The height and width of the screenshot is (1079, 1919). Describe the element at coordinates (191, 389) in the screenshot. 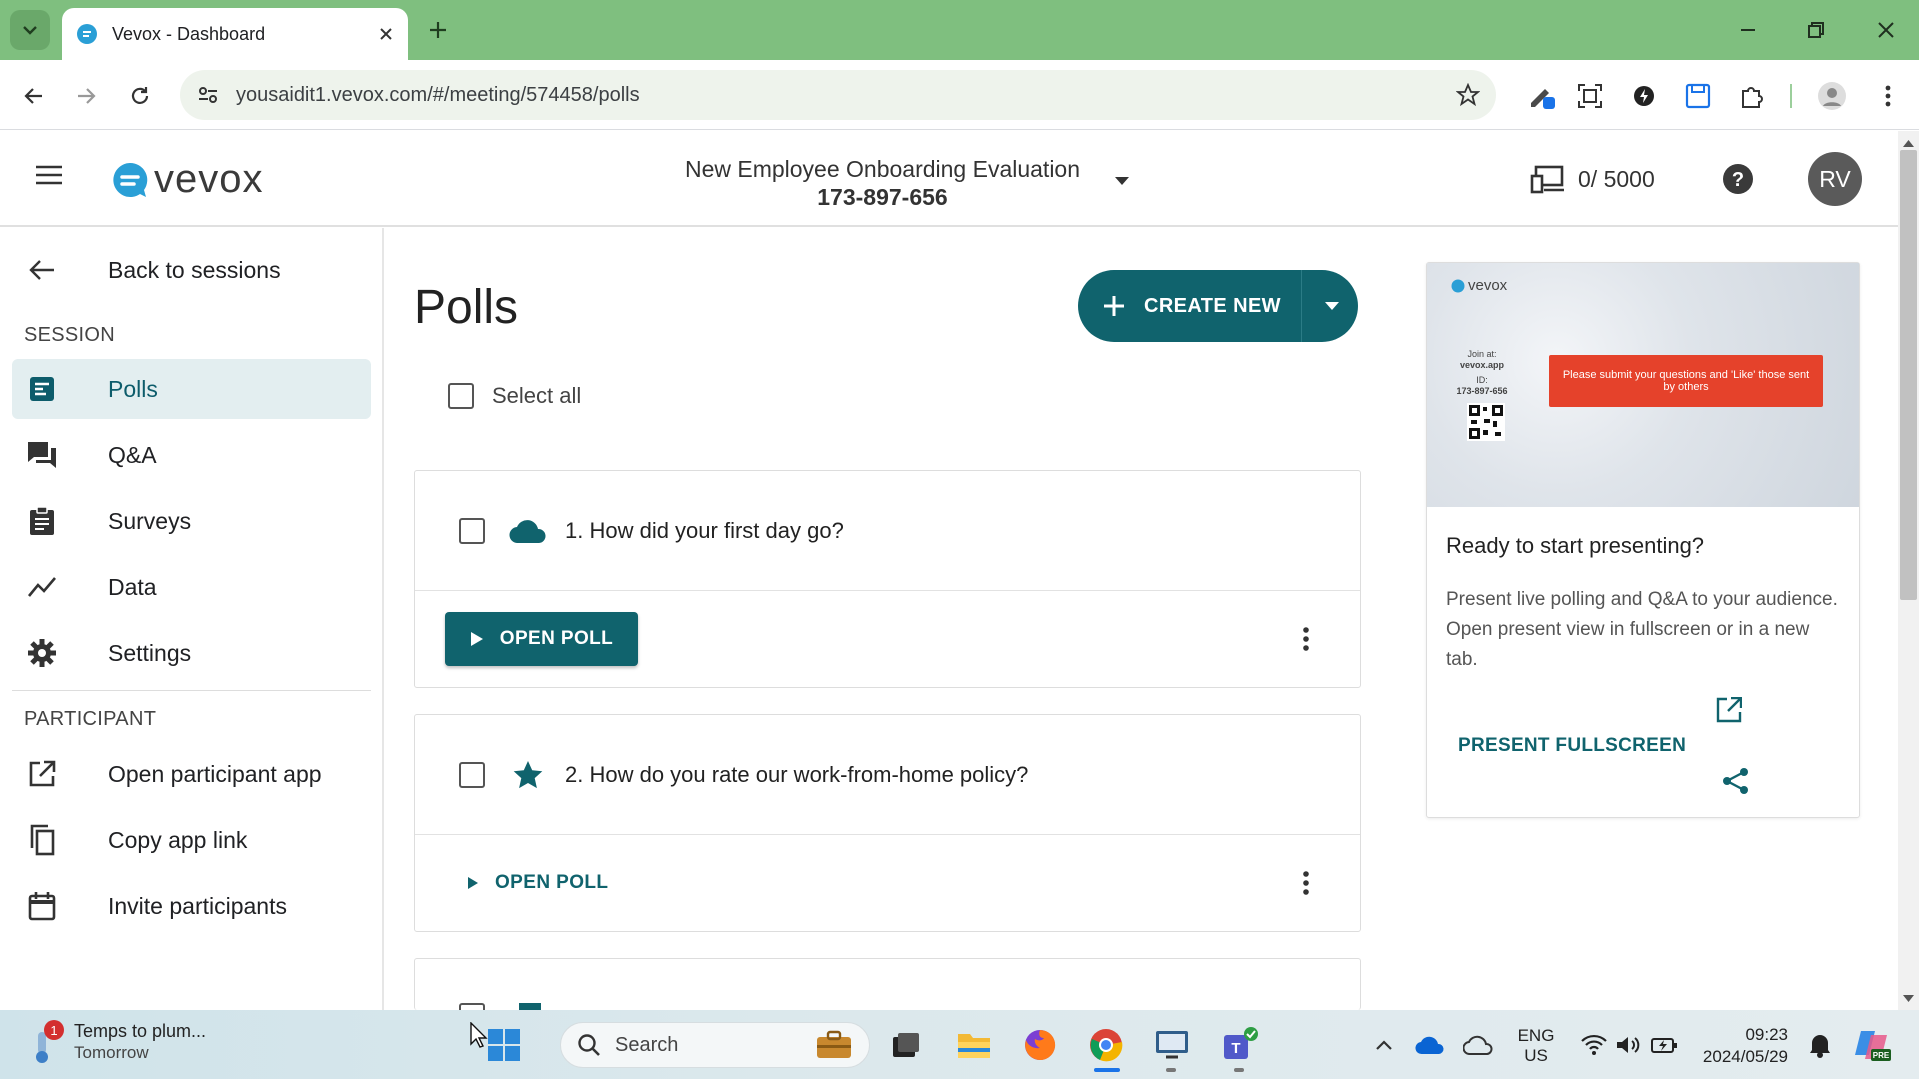

I see `sidebar-item-polls: Polls` at that location.